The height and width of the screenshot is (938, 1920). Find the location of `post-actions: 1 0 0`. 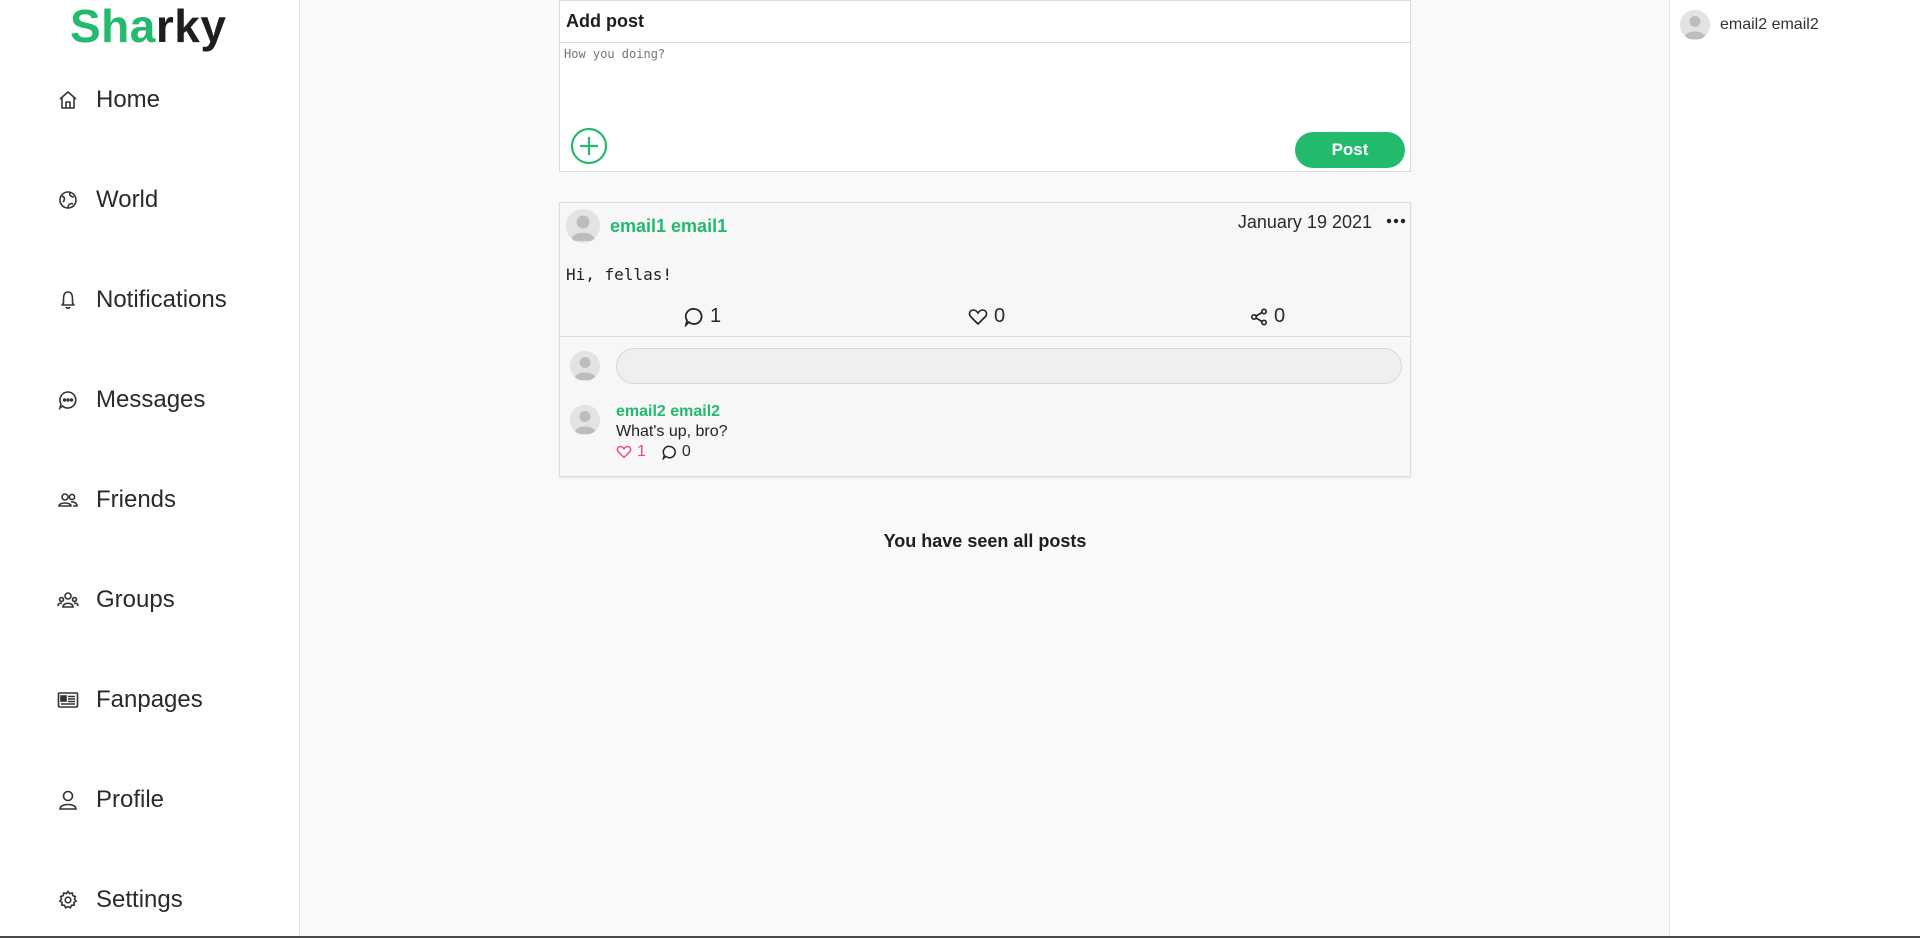

post-actions: 1 0 0 is located at coordinates (986, 317).